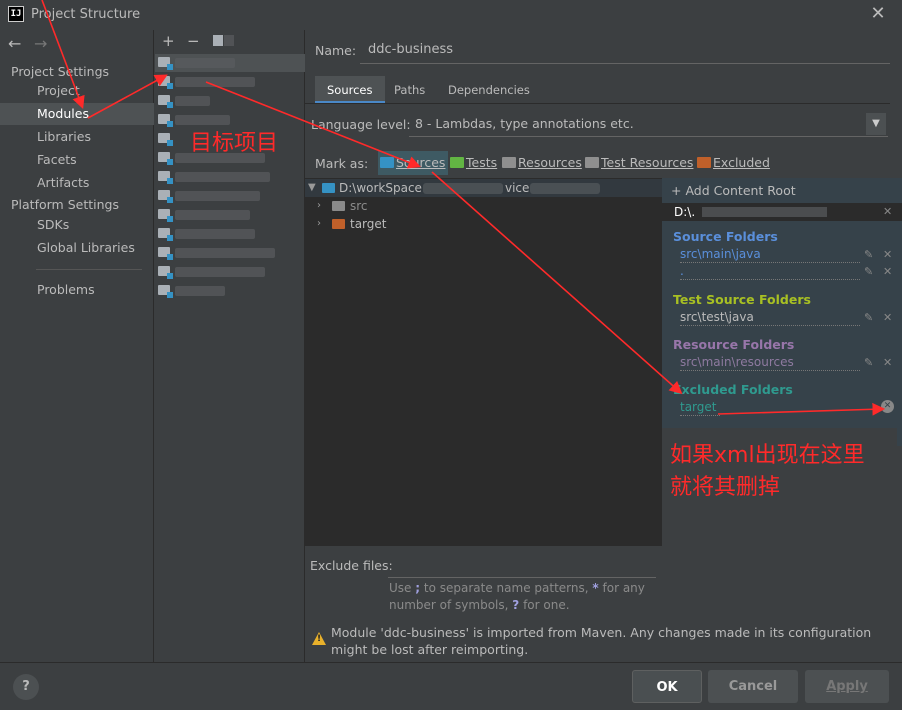  I want to click on close-icon: ✕, so click(878, 14).